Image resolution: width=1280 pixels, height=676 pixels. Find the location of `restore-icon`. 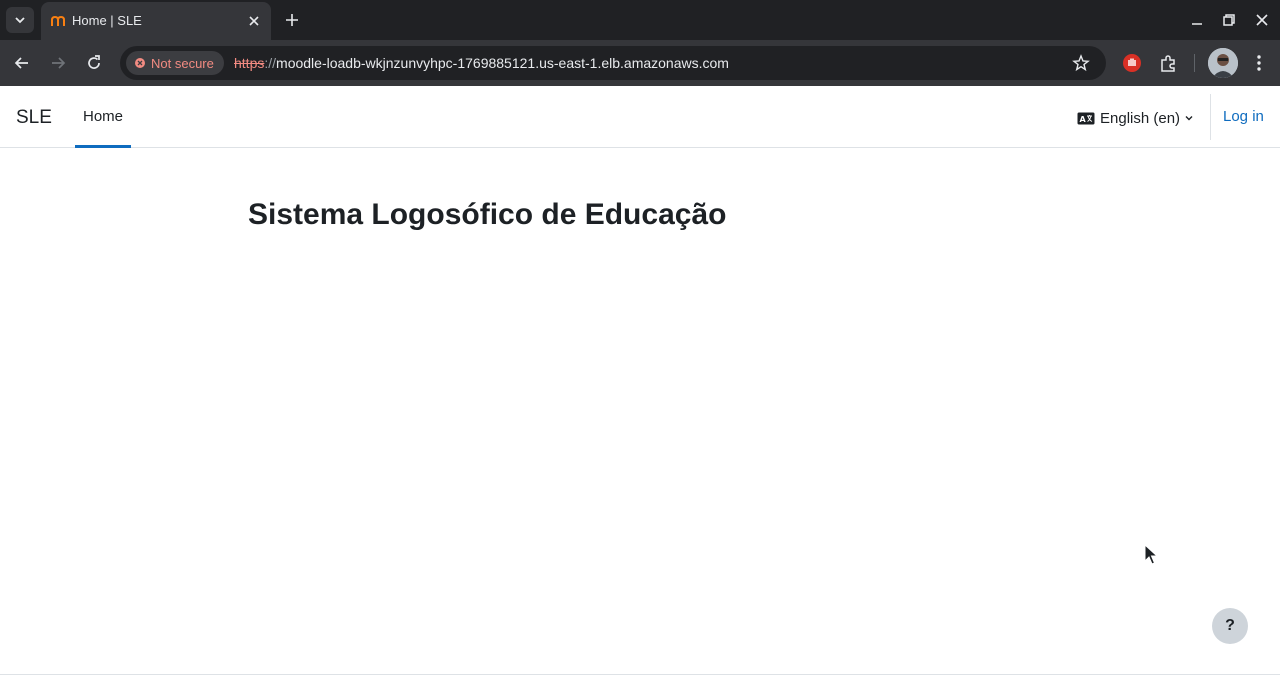

restore-icon is located at coordinates (1229, 20).